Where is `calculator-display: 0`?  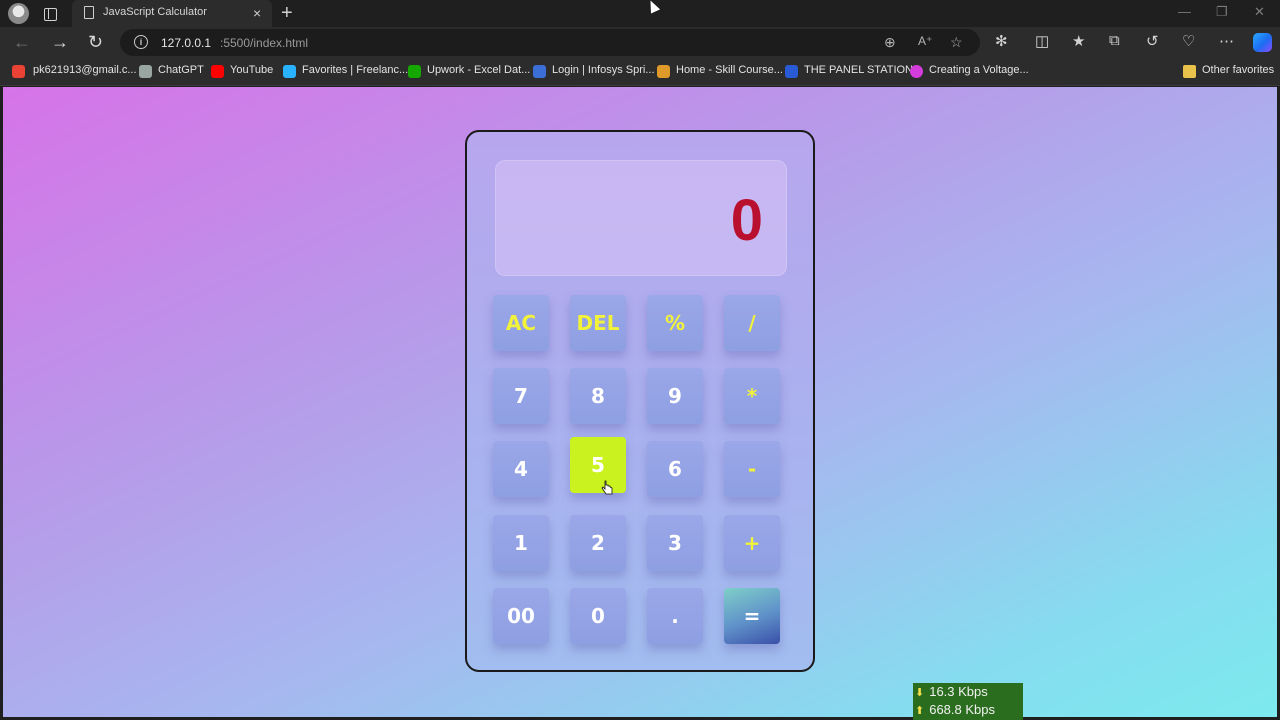 calculator-display: 0 is located at coordinates (641, 218).